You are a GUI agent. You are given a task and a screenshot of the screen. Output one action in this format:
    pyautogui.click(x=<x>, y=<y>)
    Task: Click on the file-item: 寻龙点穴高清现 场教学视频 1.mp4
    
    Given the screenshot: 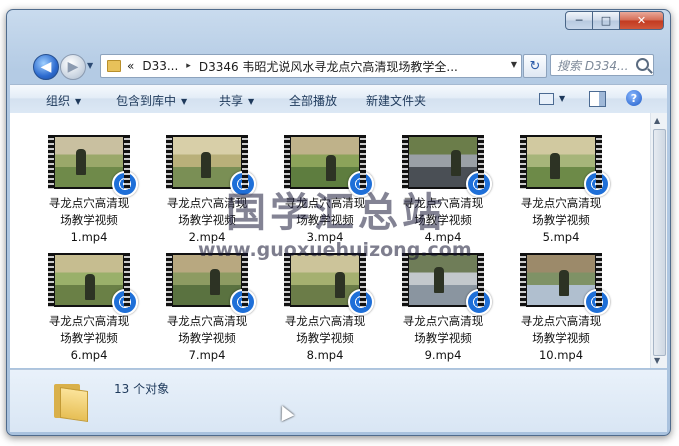 What is the action you would take?
    pyautogui.click(x=89, y=190)
    